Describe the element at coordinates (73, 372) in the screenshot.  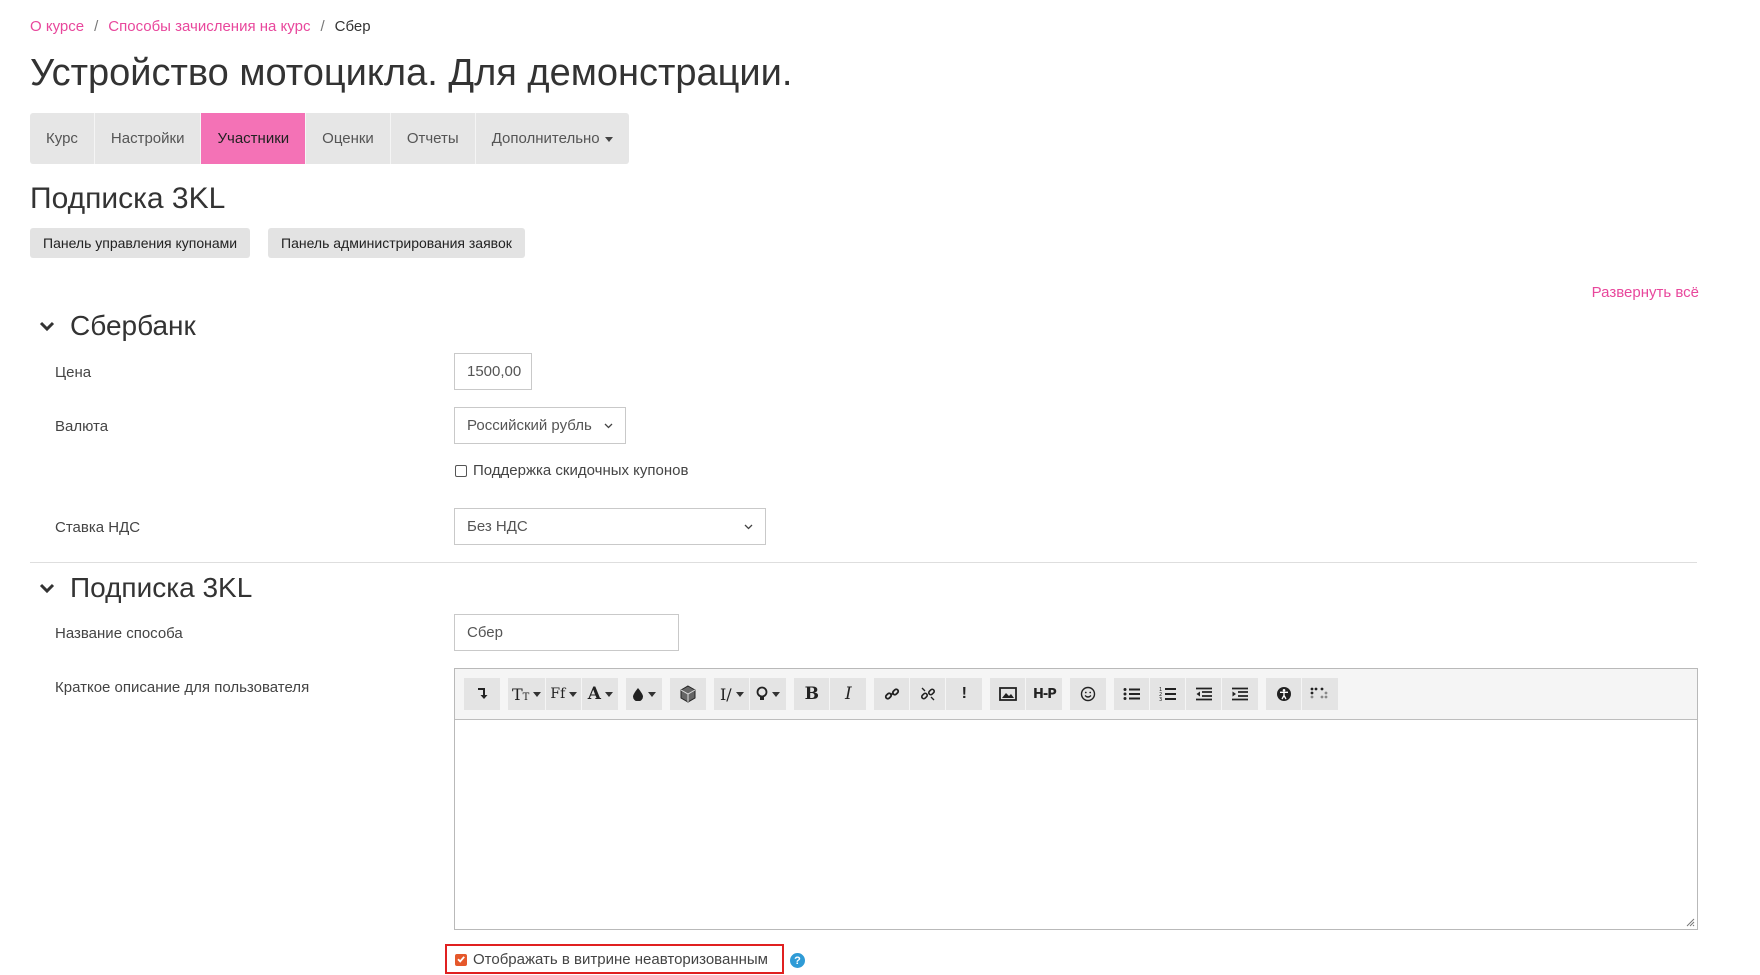
I see `price-label: Цена` at that location.